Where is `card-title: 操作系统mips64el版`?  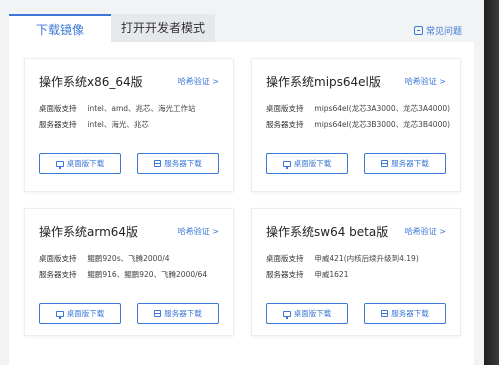
card-title: 操作系统mips64el版 is located at coordinates (323, 82).